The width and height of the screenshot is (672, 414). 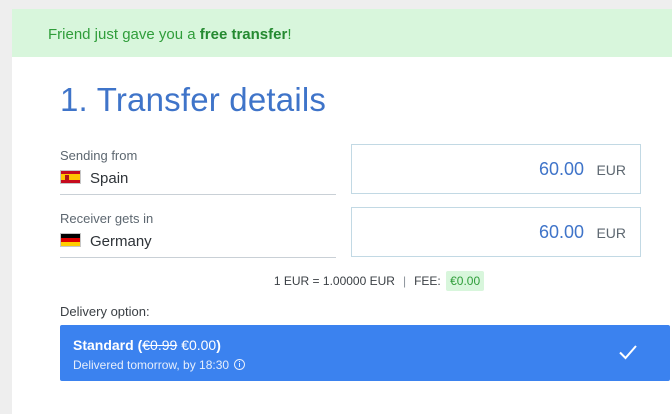 I want to click on banner-text-start: Friend just gave you a, so click(x=124, y=34).